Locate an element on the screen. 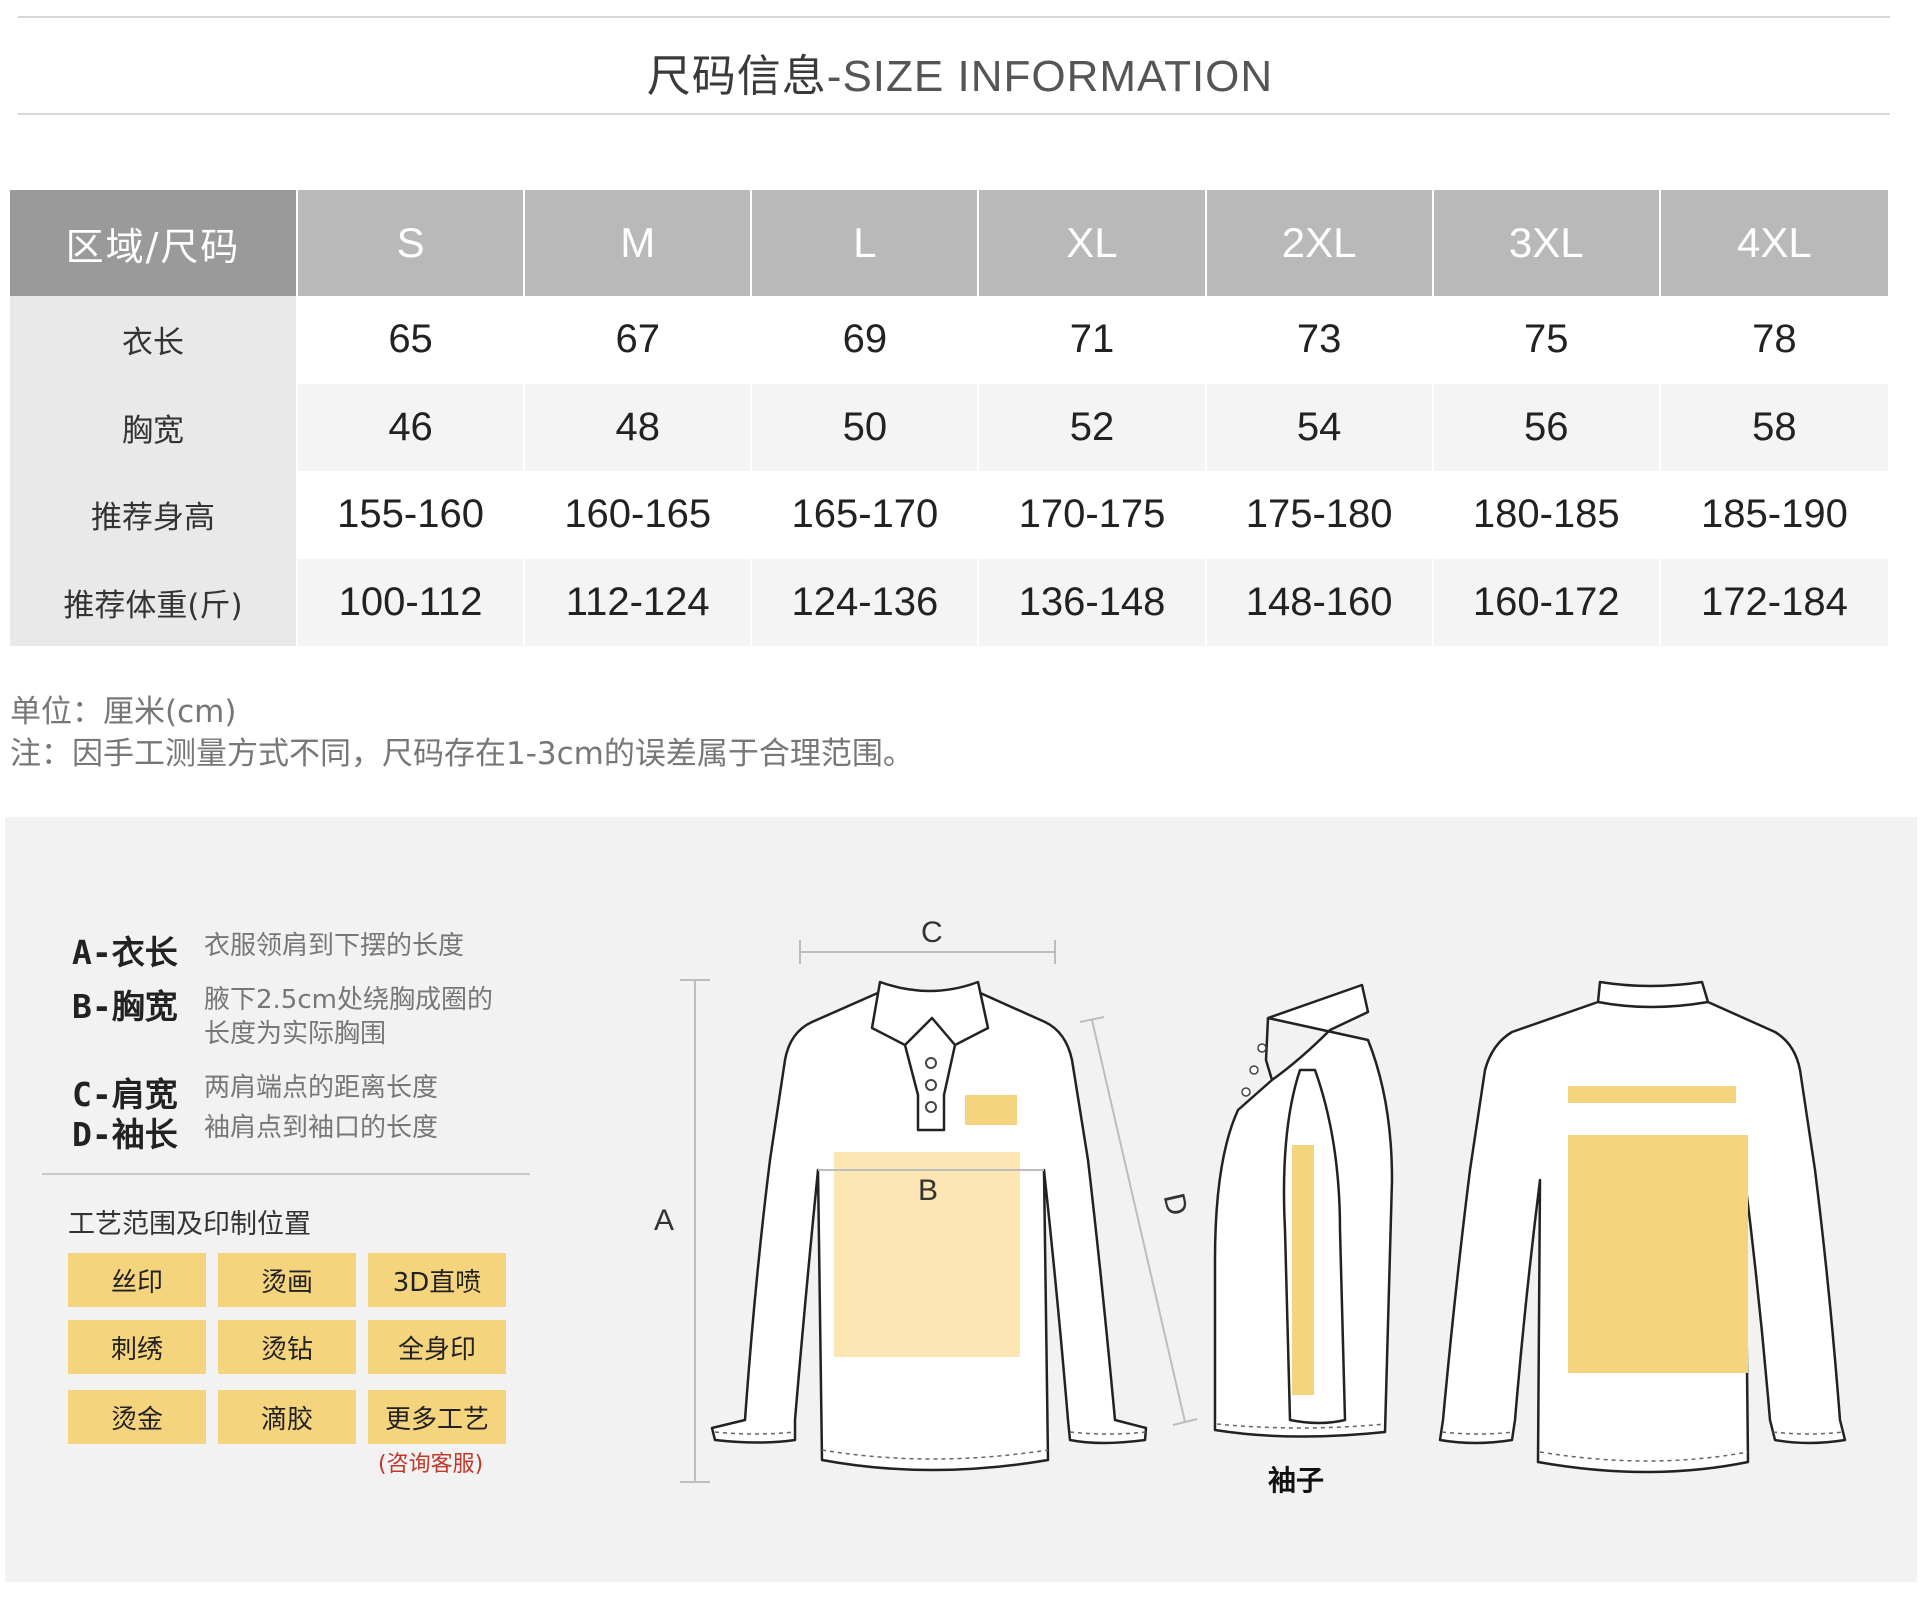  table-cell: 54 is located at coordinates (1320, 427).